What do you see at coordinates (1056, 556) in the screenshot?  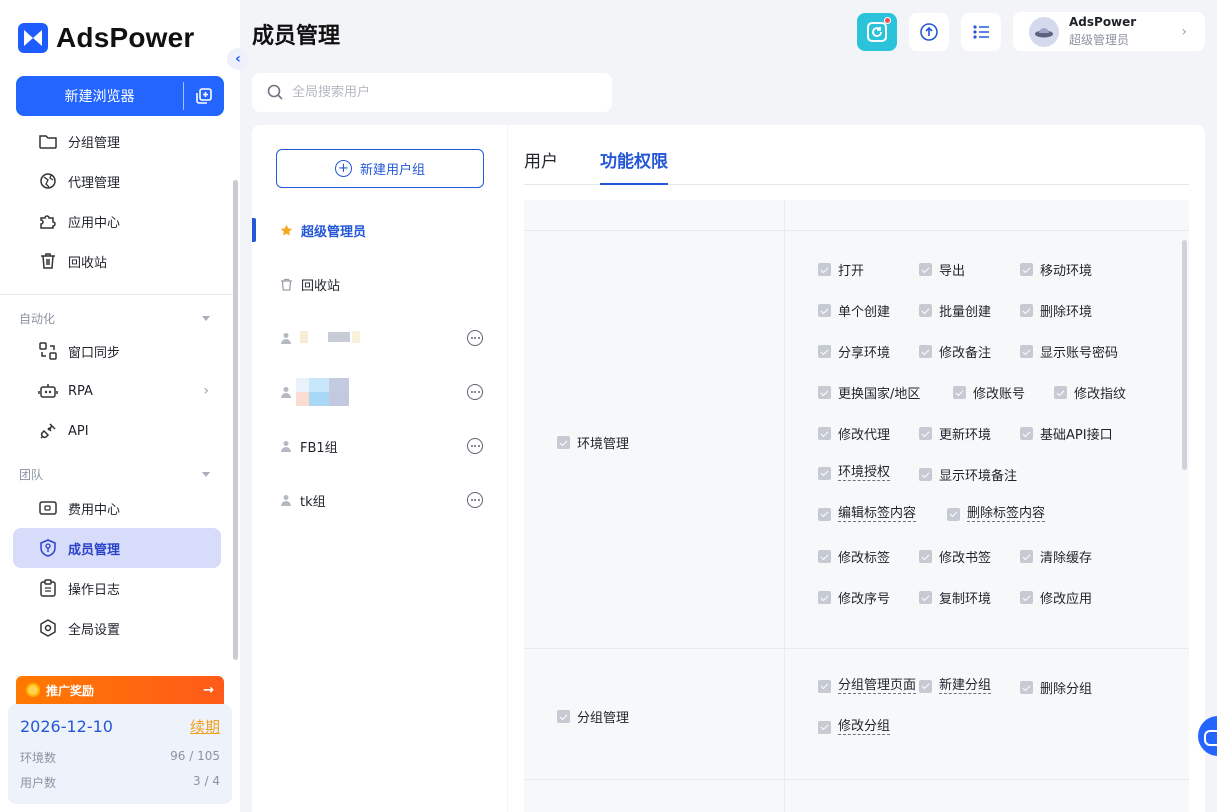 I see `permission-option: 清除缓存` at bounding box center [1056, 556].